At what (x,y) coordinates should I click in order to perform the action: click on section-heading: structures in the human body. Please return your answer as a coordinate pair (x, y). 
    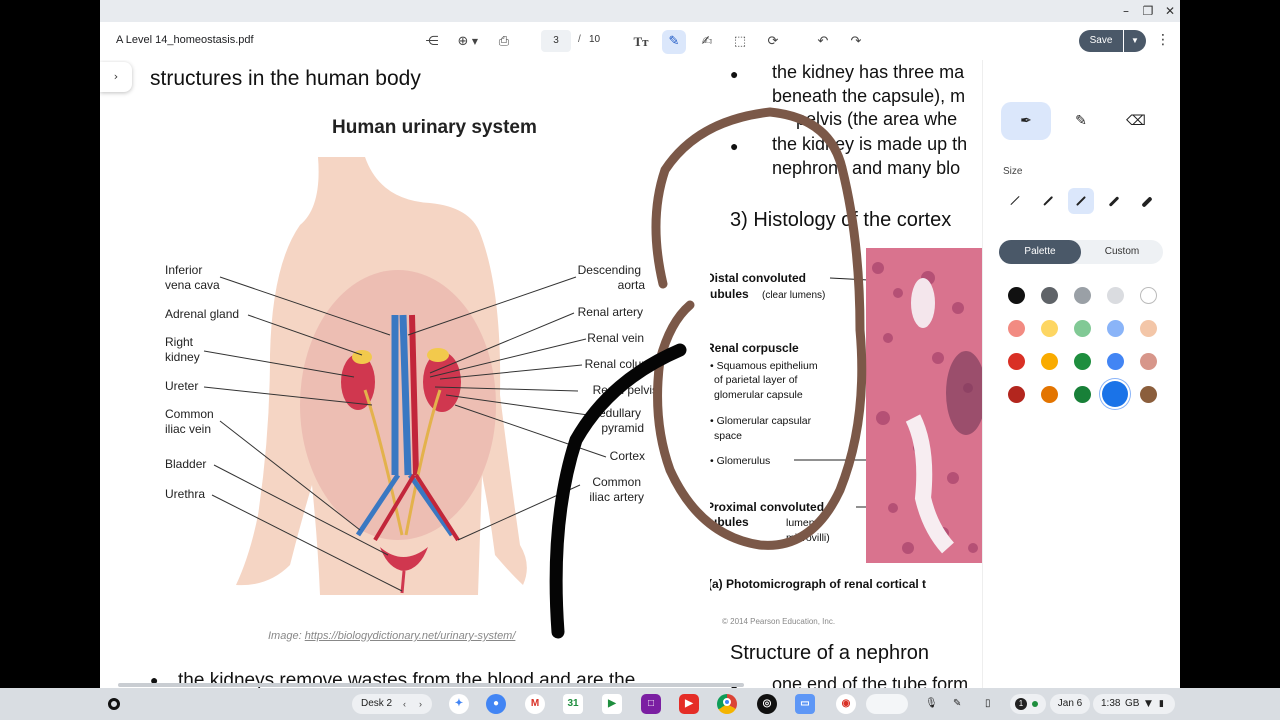
    Looking at the image, I should click on (285, 78).